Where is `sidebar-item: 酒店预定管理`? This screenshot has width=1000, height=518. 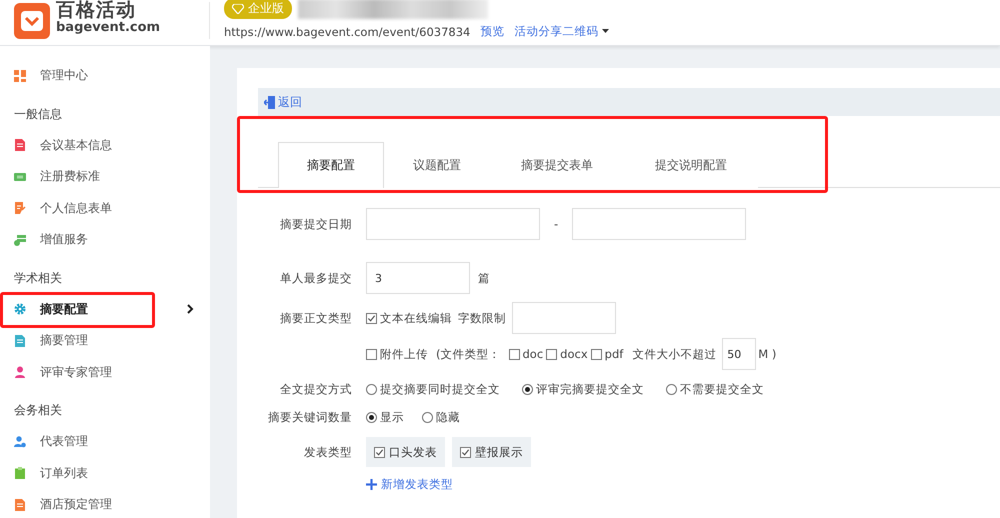
sidebar-item: 酒店预定管理 is located at coordinates (105, 503).